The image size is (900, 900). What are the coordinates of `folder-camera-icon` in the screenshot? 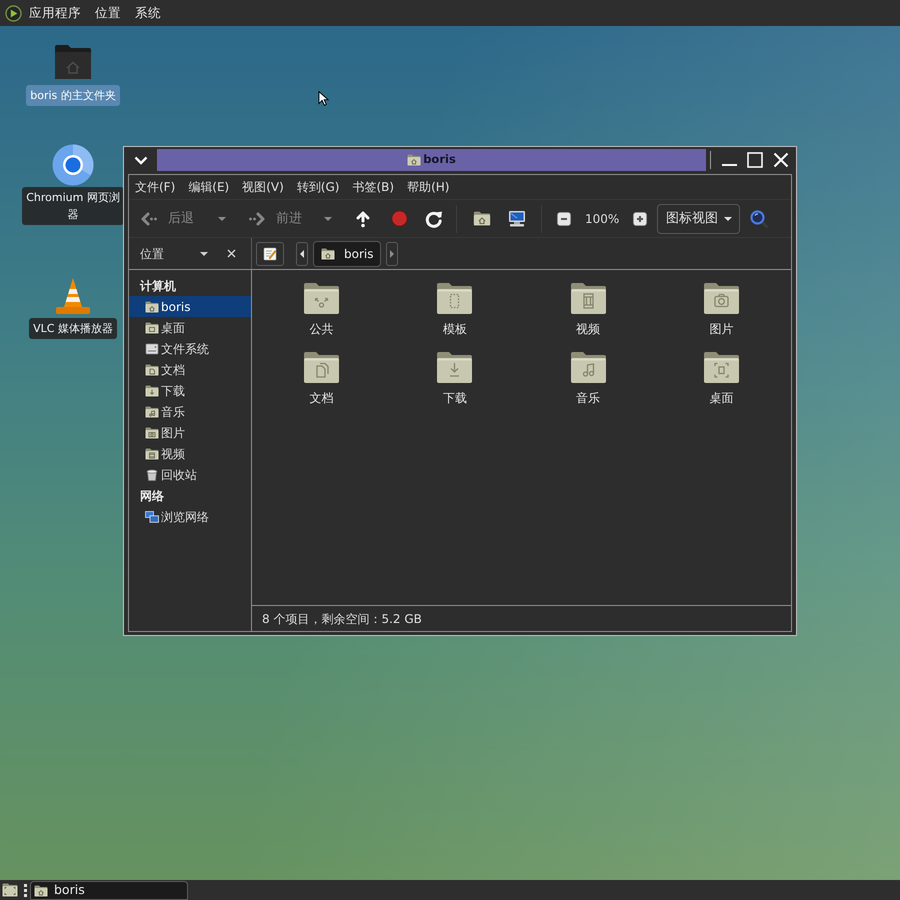 It's located at (721, 298).